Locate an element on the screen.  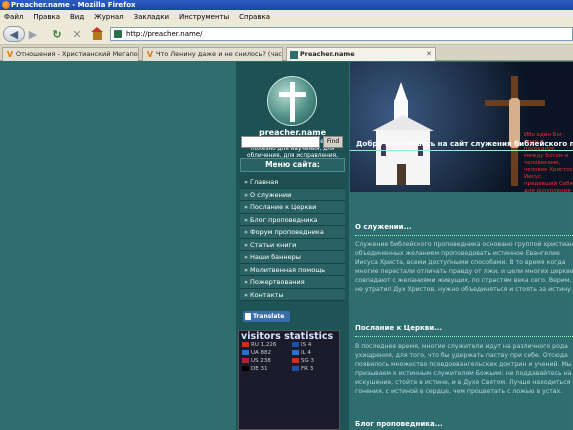
stats-row: US 238 SG 3 is located at coordinates (289, 362).